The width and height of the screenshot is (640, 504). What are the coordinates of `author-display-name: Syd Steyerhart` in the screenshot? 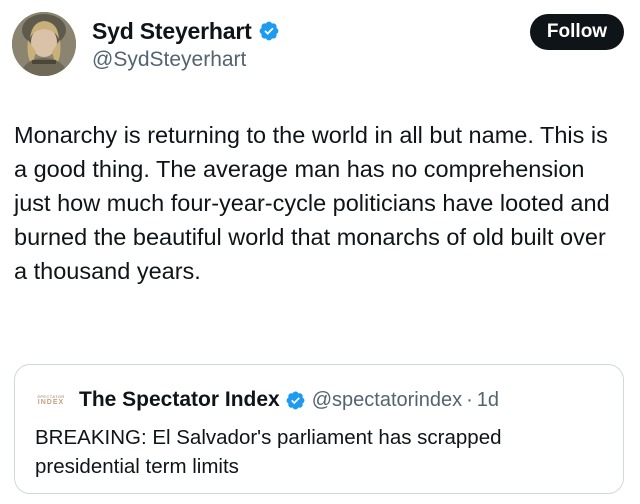 It's located at (172, 31).